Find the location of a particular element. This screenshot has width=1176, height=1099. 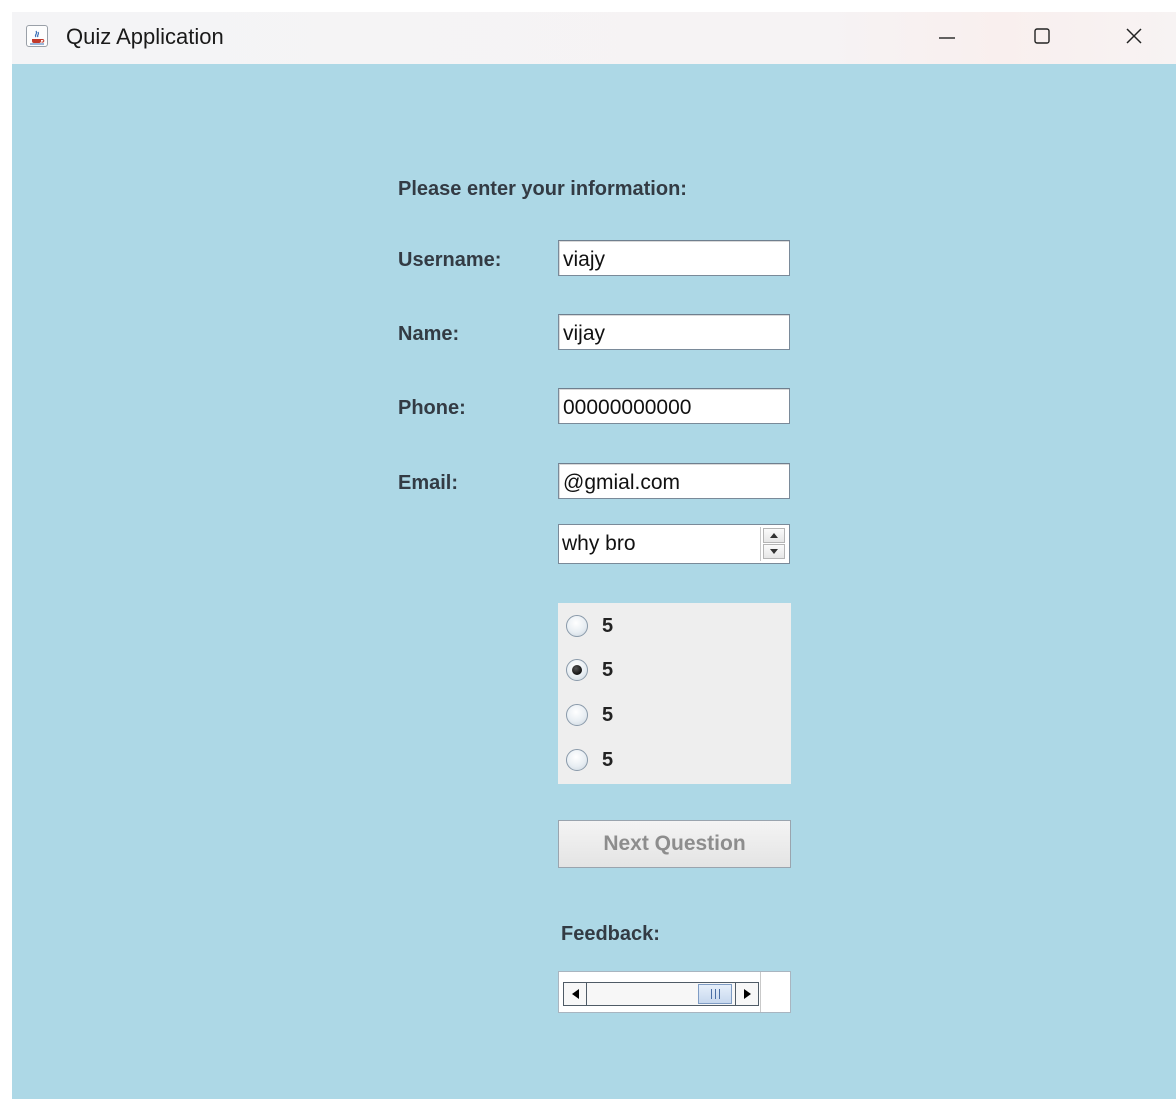

spinner-buttons is located at coordinates (773, 544).